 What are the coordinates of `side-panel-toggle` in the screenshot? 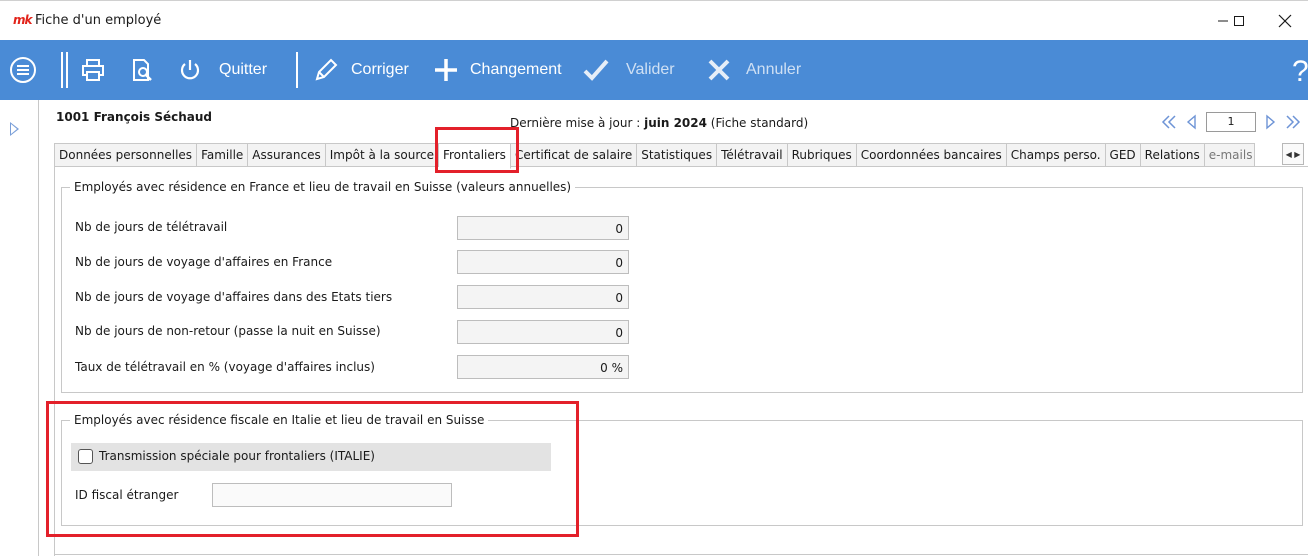 It's located at (19, 328).